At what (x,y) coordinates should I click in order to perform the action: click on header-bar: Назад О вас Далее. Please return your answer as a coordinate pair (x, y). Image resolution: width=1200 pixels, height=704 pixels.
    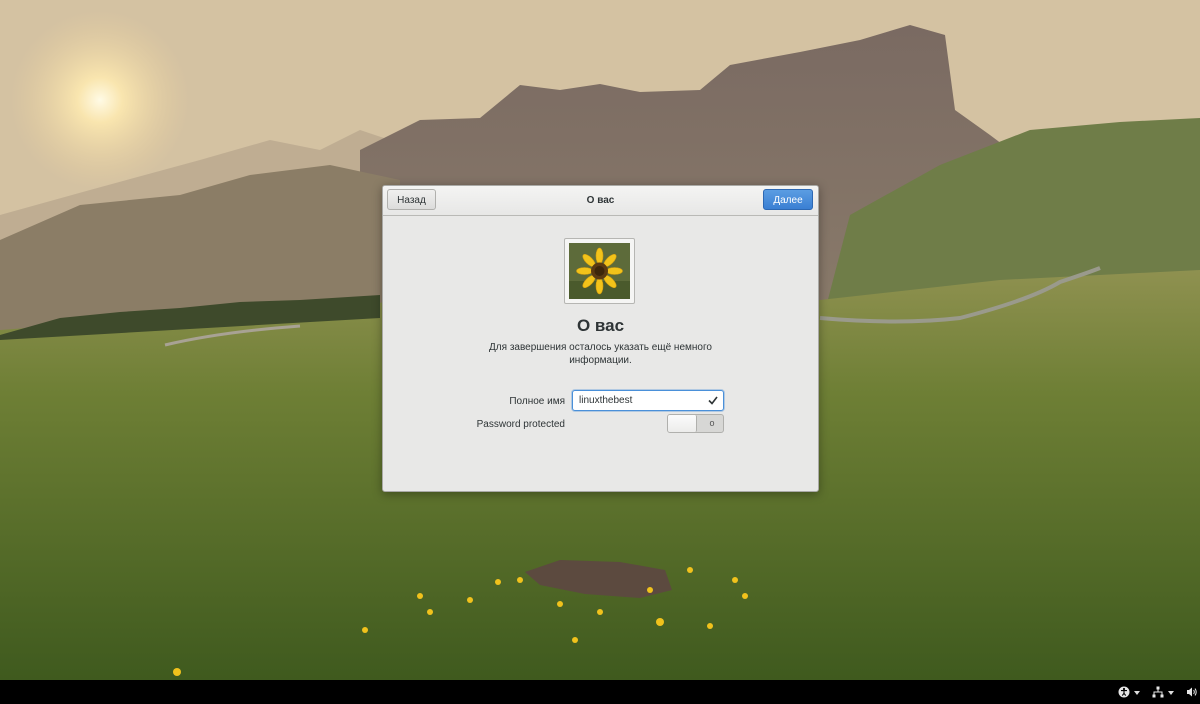
    Looking at the image, I should click on (600, 201).